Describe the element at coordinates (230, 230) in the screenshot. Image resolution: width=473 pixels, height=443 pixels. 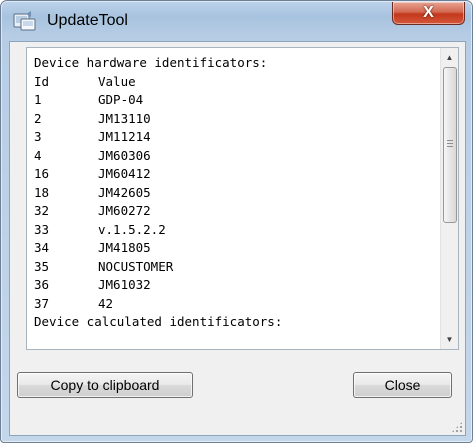
I see `output-line: 33 v.1.5.2.2` at that location.